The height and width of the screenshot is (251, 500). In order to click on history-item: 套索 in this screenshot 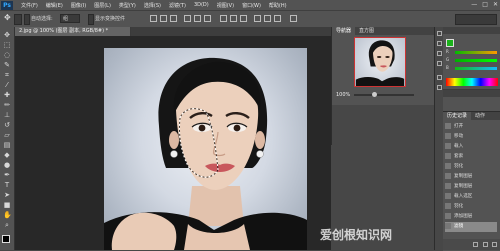, I will do `click(471, 157)`.